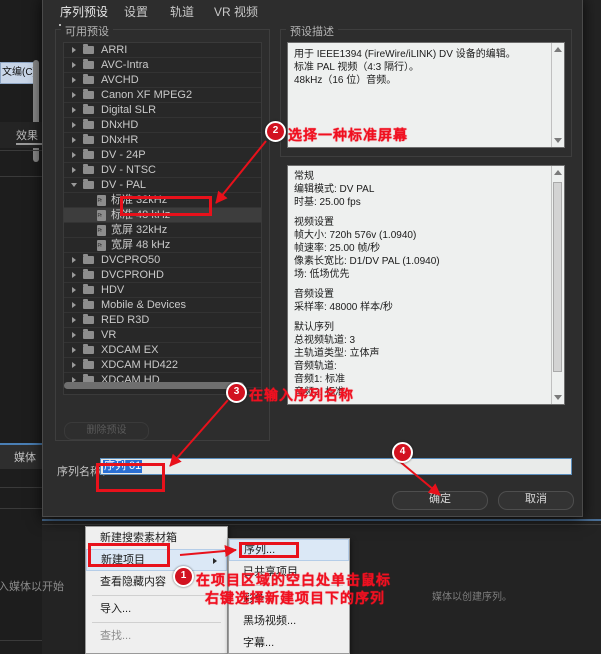 The image size is (601, 654). I want to click on description-blank-line, so click(422, 284).